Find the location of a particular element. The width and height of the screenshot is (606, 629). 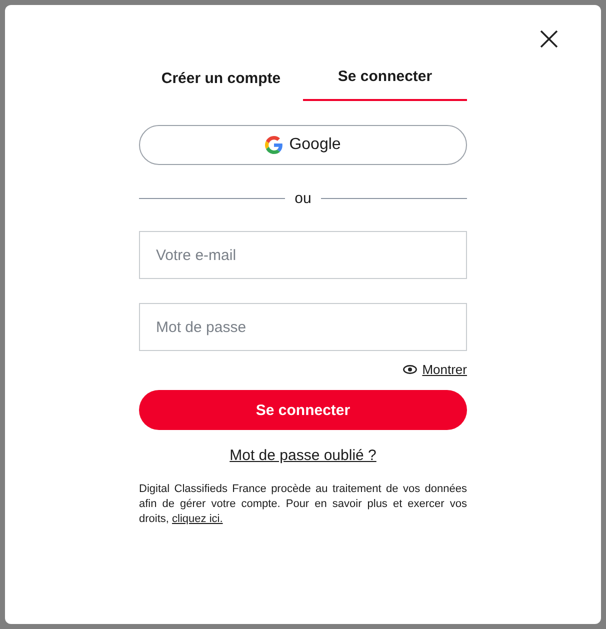

privacy-link: cliquez ici. is located at coordinates (197, 519).